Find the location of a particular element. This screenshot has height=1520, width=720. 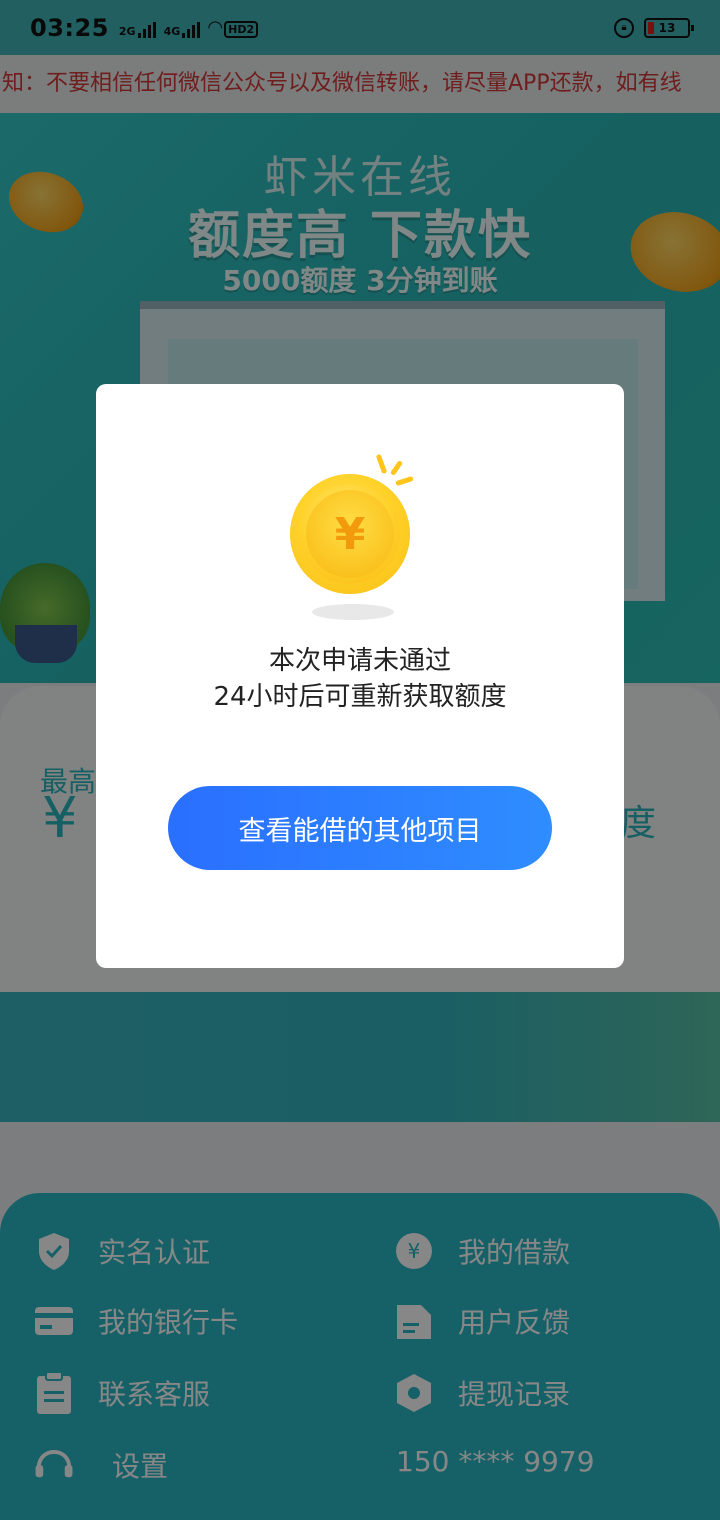

view-other-projects-button: 查看能借的其他项目 is located at coordinates (360, 828).